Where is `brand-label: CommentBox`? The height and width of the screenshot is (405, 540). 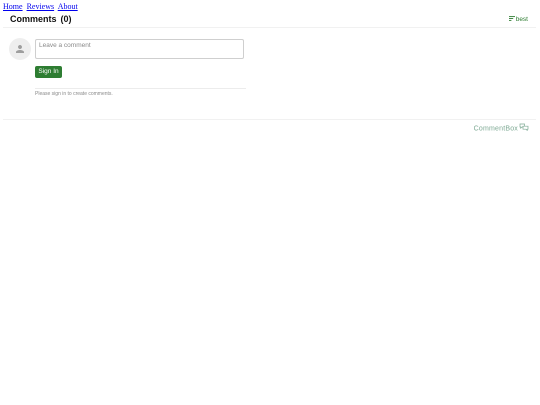 brand-label: CommentBox is located at coordinates (495, 129).